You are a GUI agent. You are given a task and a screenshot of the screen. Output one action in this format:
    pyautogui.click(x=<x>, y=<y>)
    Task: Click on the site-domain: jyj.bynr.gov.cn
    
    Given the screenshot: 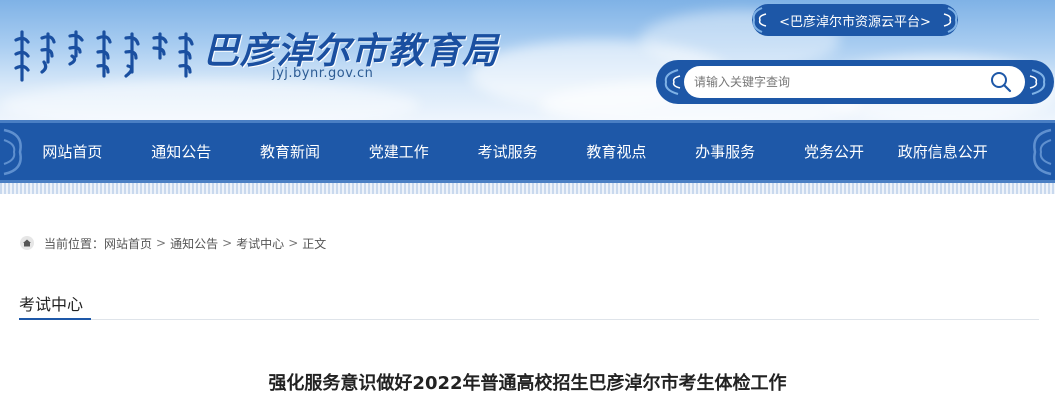 What is the action you would take?
    pyautogui.click(x=323, y=73)
    